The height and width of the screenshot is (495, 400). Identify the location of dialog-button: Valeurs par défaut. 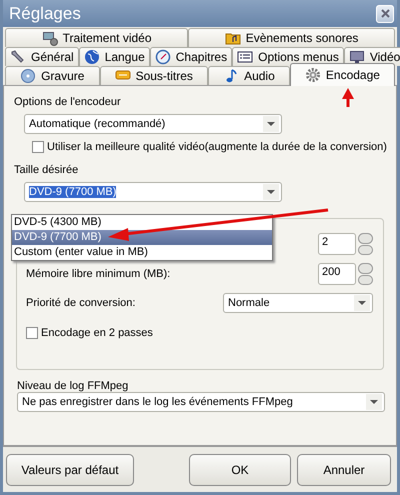
(70, 470).